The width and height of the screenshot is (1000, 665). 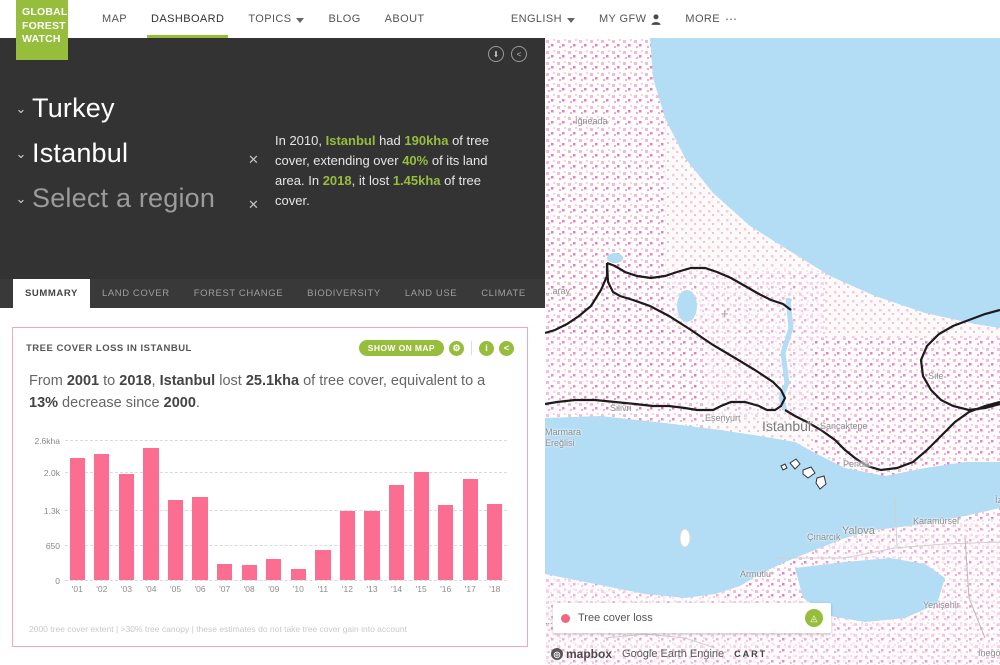 I want to click on map-label: Silivri, so click(x=621, y=408).